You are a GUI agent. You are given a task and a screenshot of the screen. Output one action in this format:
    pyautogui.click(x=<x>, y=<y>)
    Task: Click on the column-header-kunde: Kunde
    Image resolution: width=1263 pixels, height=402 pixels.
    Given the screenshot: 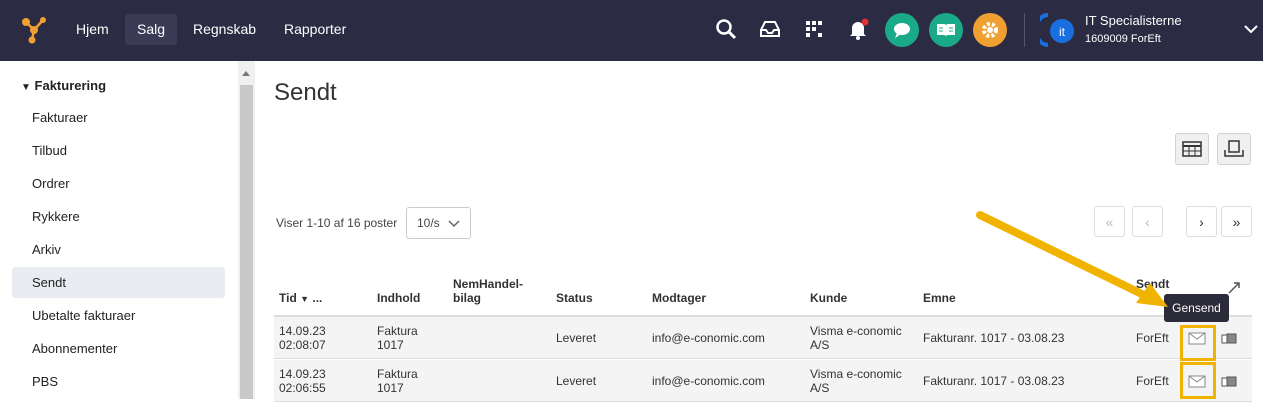 What is the action you would take?
    pyautogui.click(x=828, y=298)
    